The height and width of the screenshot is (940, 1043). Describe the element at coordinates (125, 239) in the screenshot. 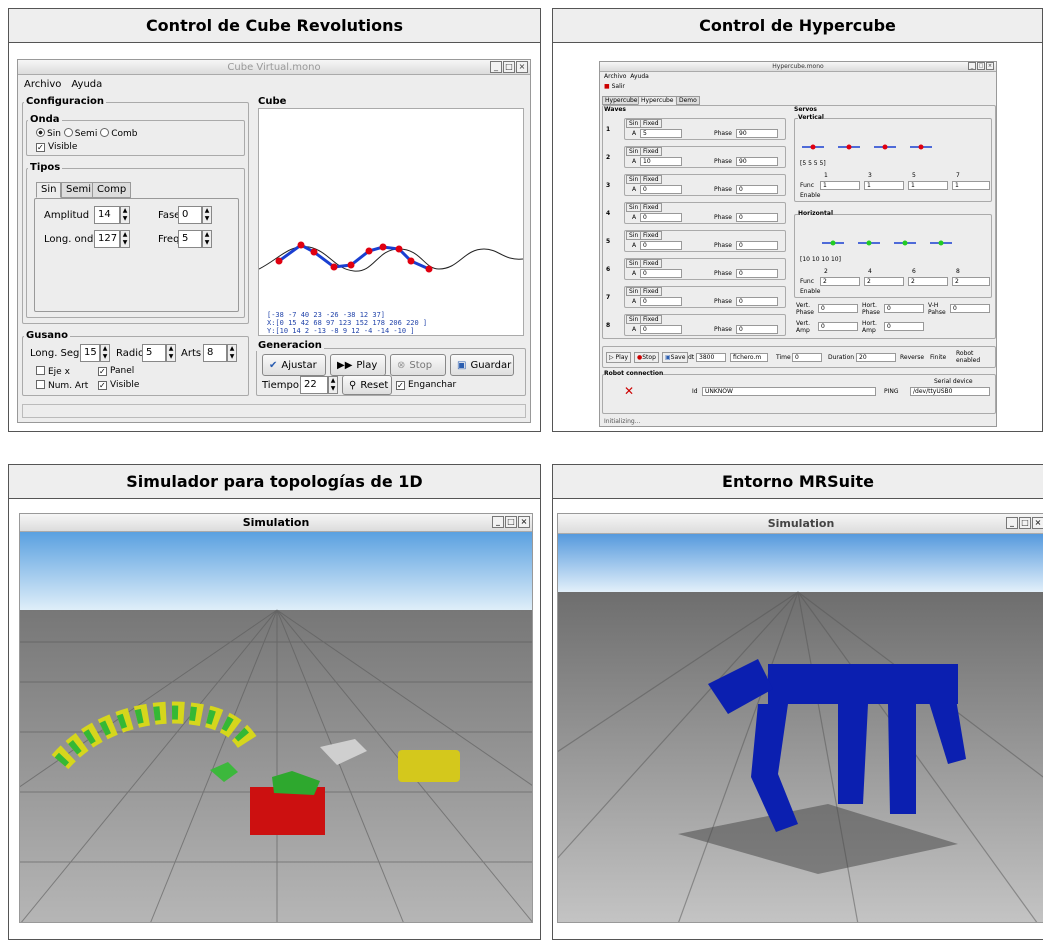

I see `long-onda-spin: ▲ ▼` at that location.